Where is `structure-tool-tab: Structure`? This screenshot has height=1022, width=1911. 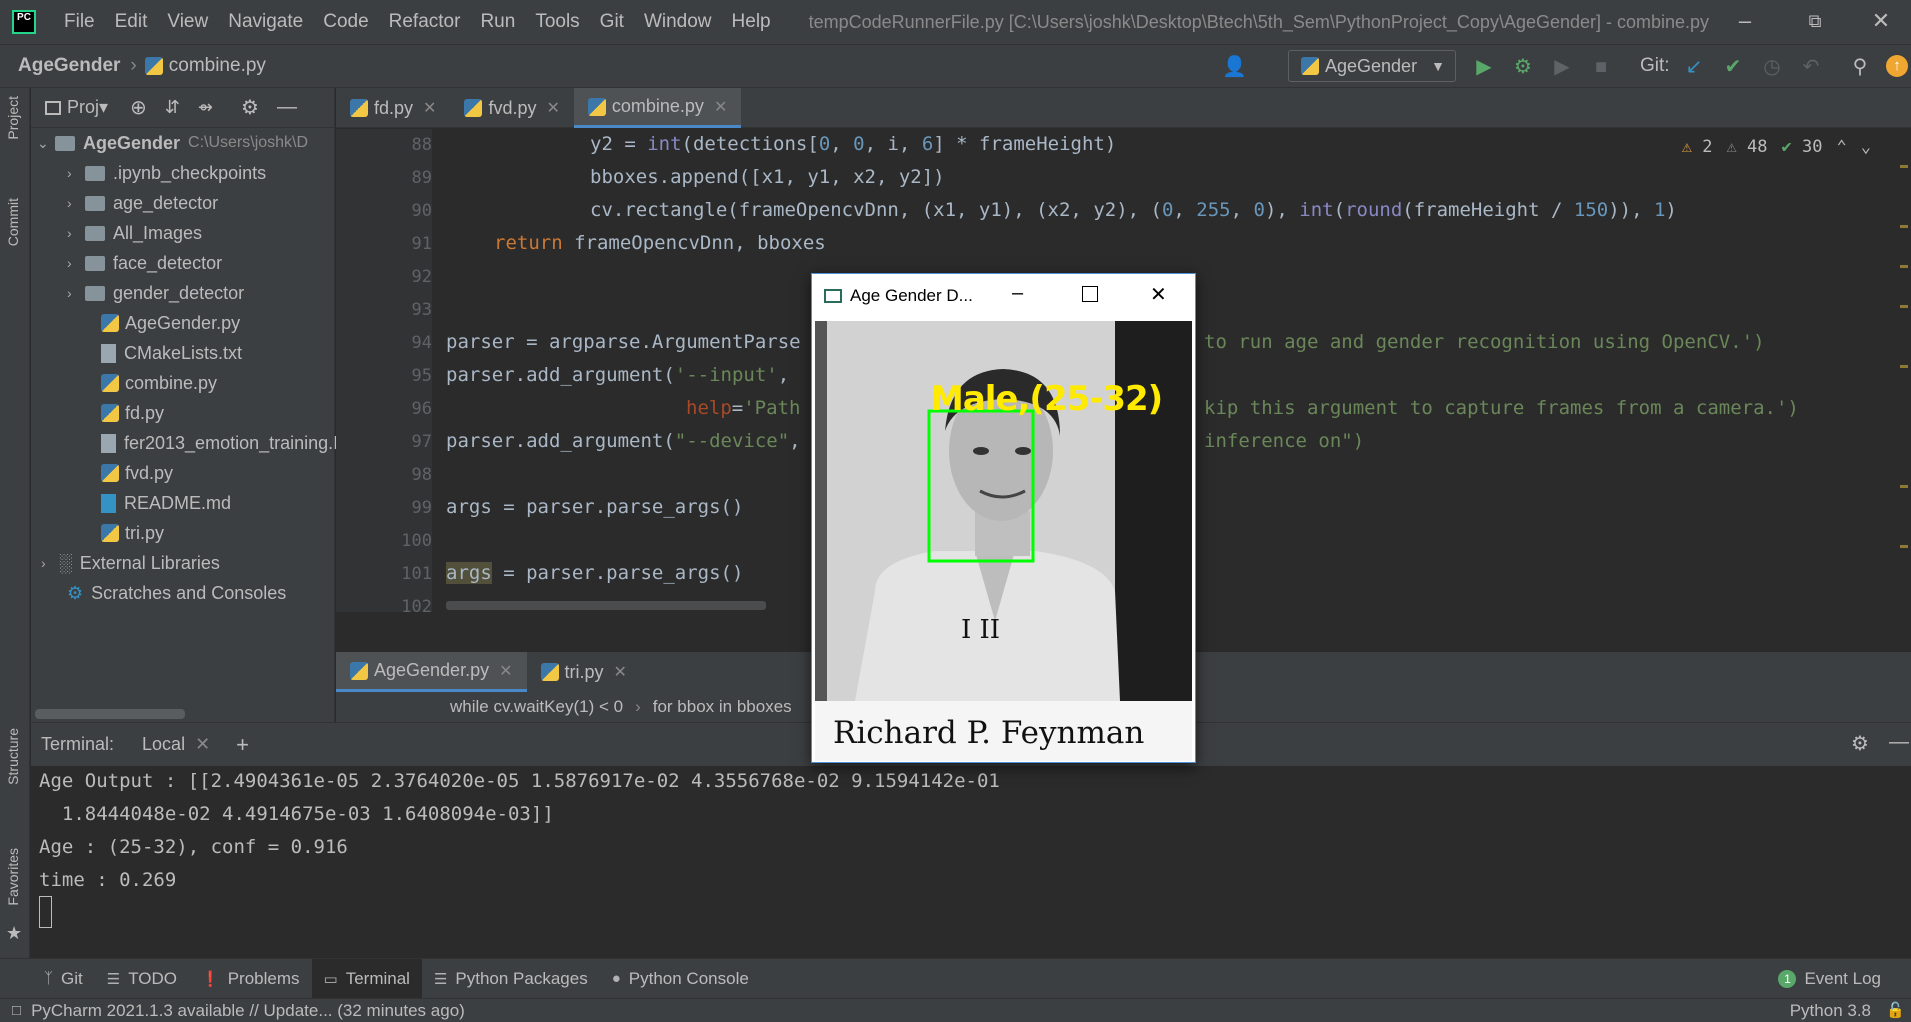 structure-tool-tab: Structure is located at coordinates (13, 756).